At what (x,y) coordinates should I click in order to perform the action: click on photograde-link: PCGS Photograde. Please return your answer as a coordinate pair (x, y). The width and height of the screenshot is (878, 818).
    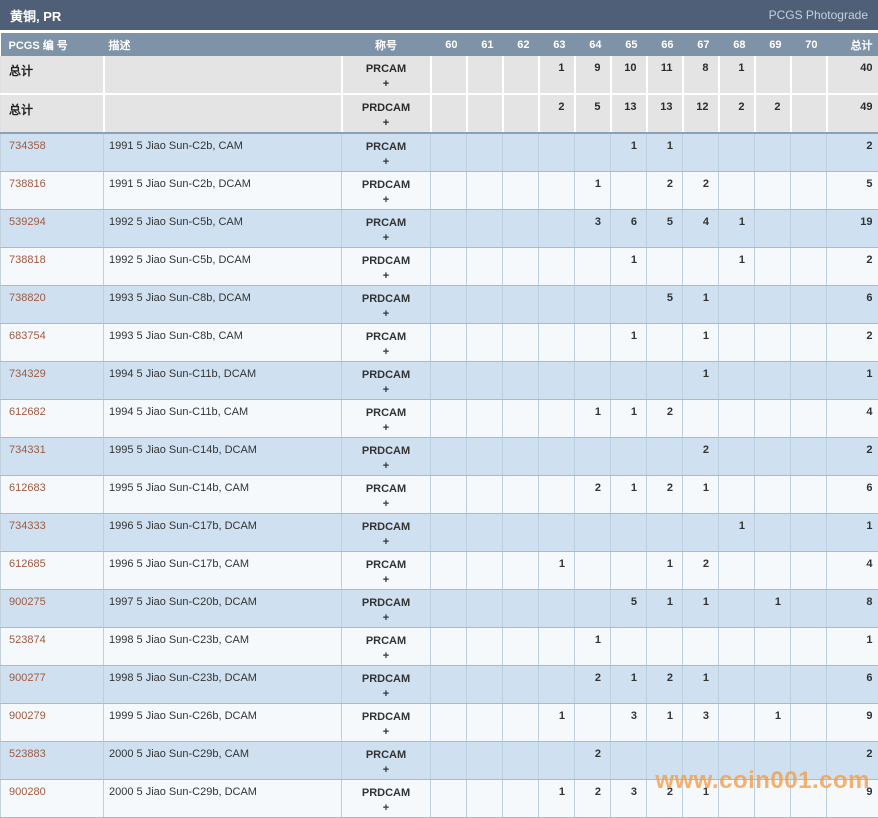
    Looking at the image, I should click on (818, 15).